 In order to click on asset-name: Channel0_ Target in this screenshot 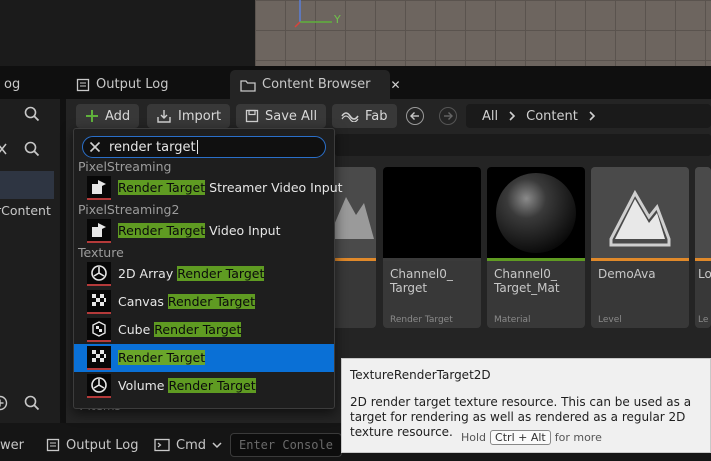, I will do `click(421, 281)`.